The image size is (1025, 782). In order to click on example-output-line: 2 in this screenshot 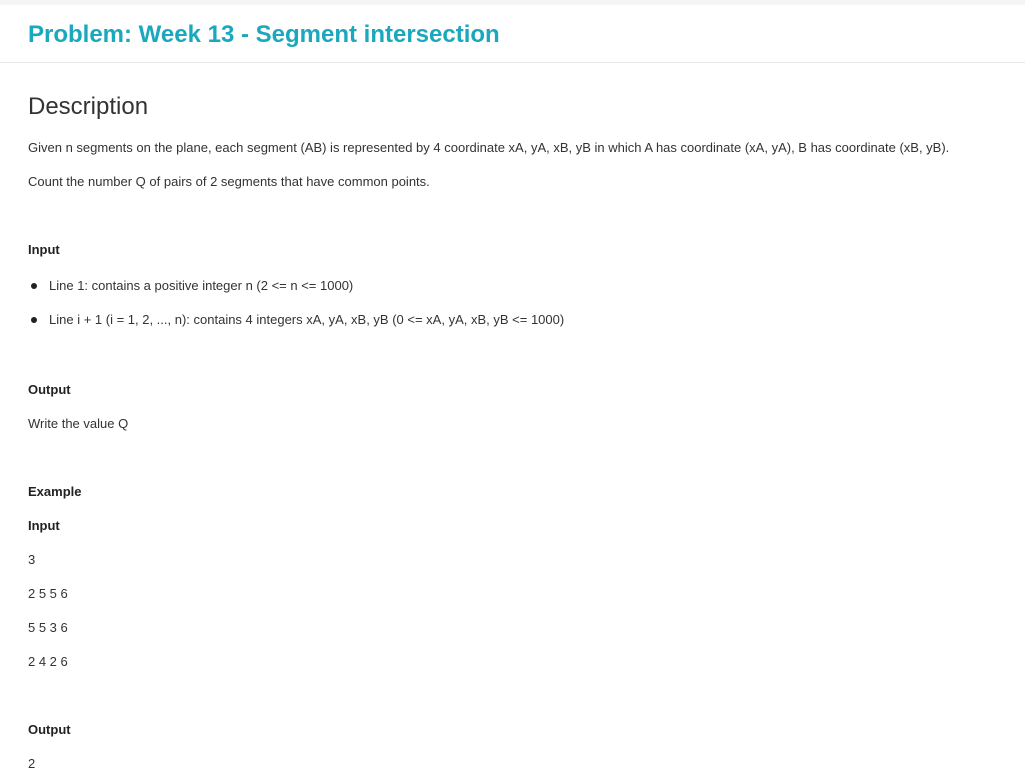, I will do `click(32, 763)`.